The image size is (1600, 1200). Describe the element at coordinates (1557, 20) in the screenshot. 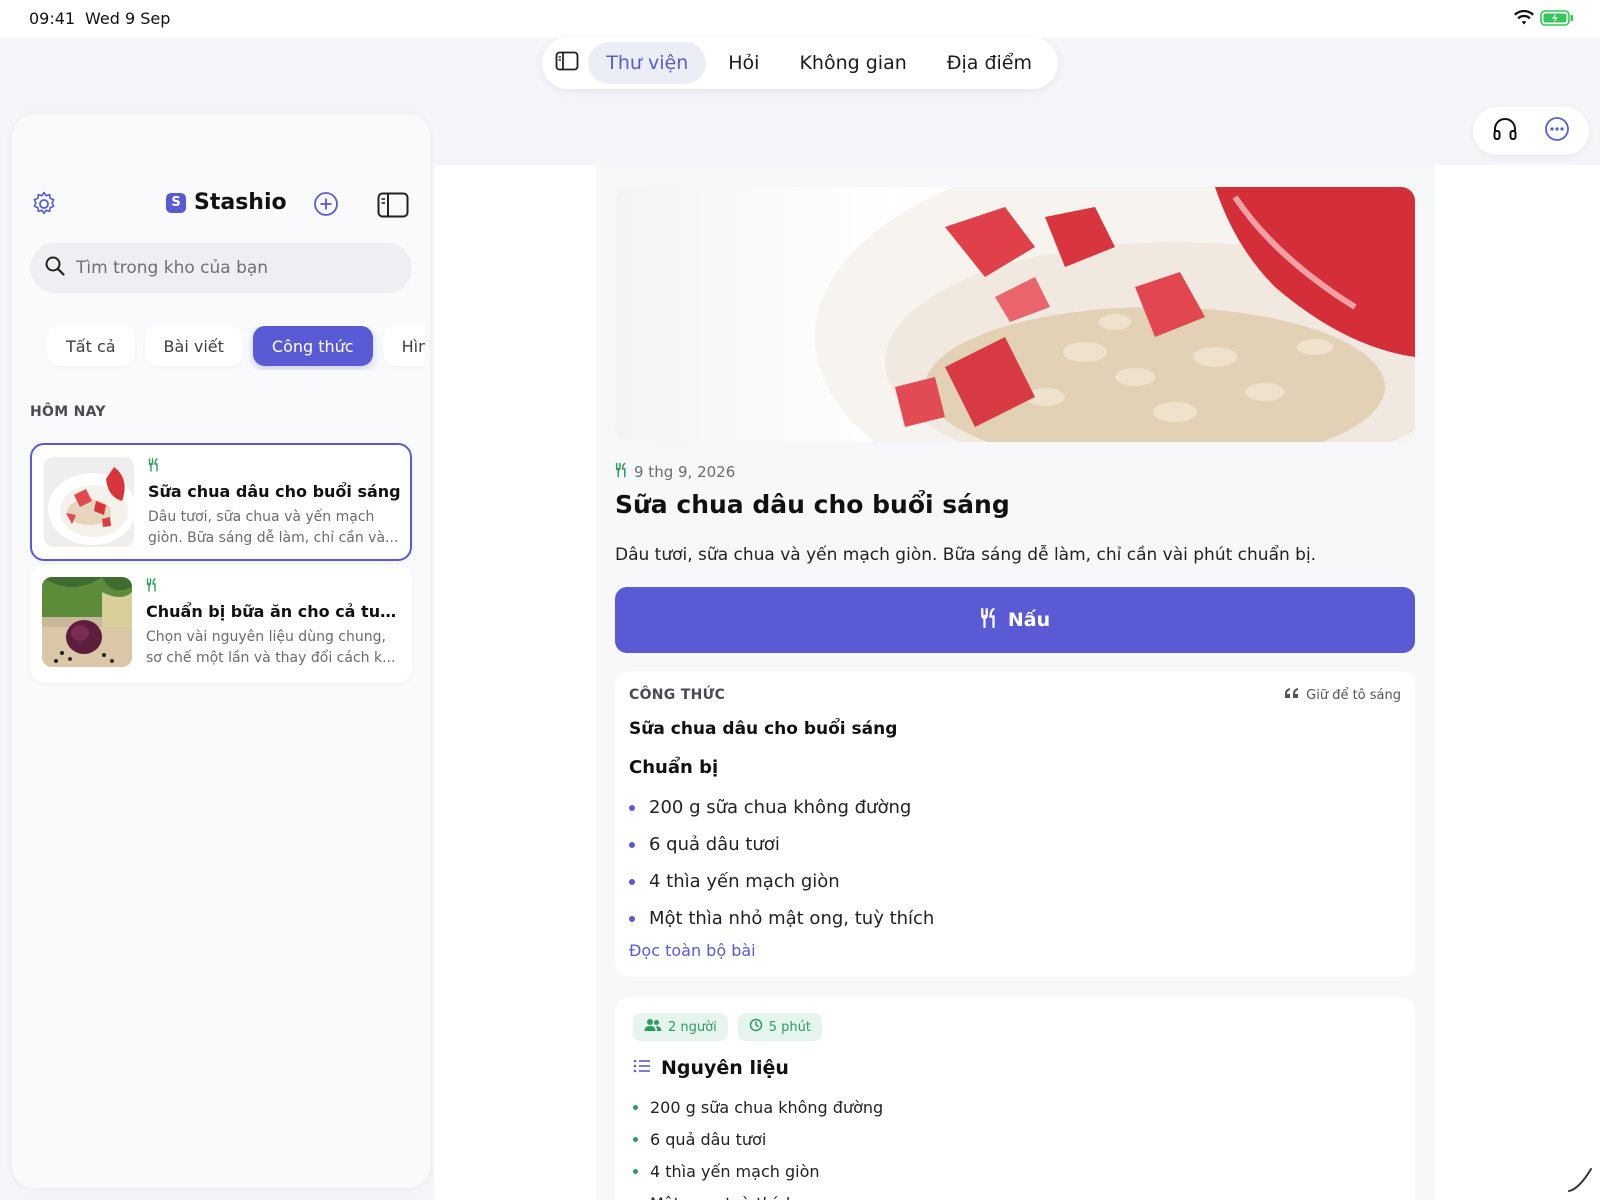

I see `battery-icon` at that location.